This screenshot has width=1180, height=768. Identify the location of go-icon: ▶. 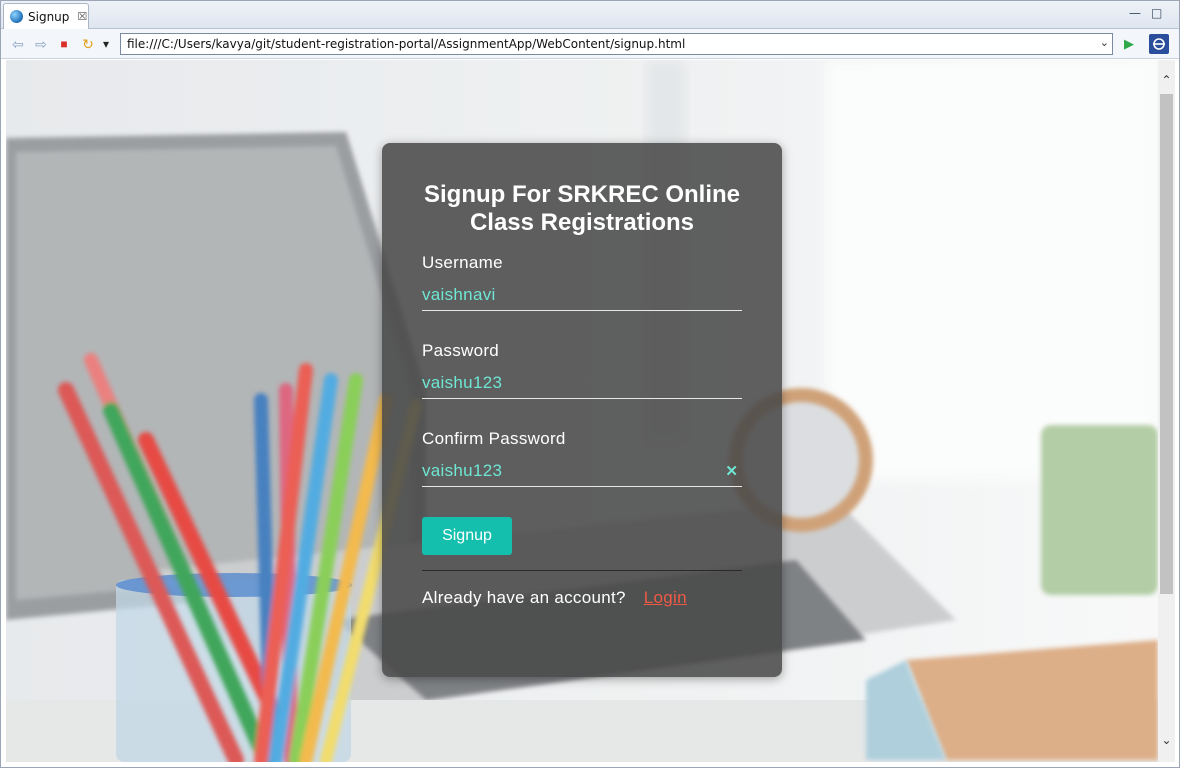
(1129, 44).